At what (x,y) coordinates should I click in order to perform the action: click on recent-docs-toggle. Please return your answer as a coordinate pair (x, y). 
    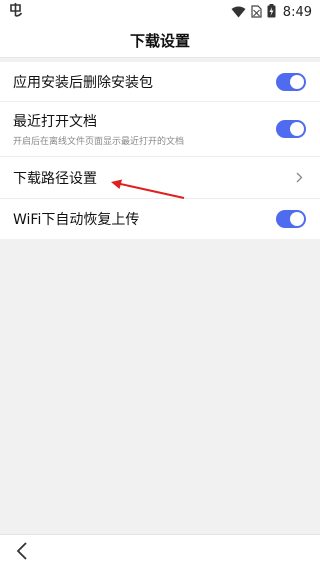
    Looking at the image, I should click on (291, 129).